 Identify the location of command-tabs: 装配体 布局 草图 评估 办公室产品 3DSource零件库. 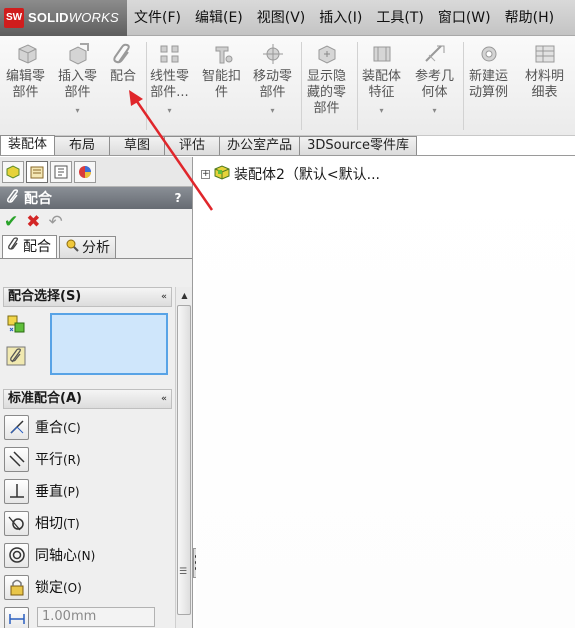
(287, 145).